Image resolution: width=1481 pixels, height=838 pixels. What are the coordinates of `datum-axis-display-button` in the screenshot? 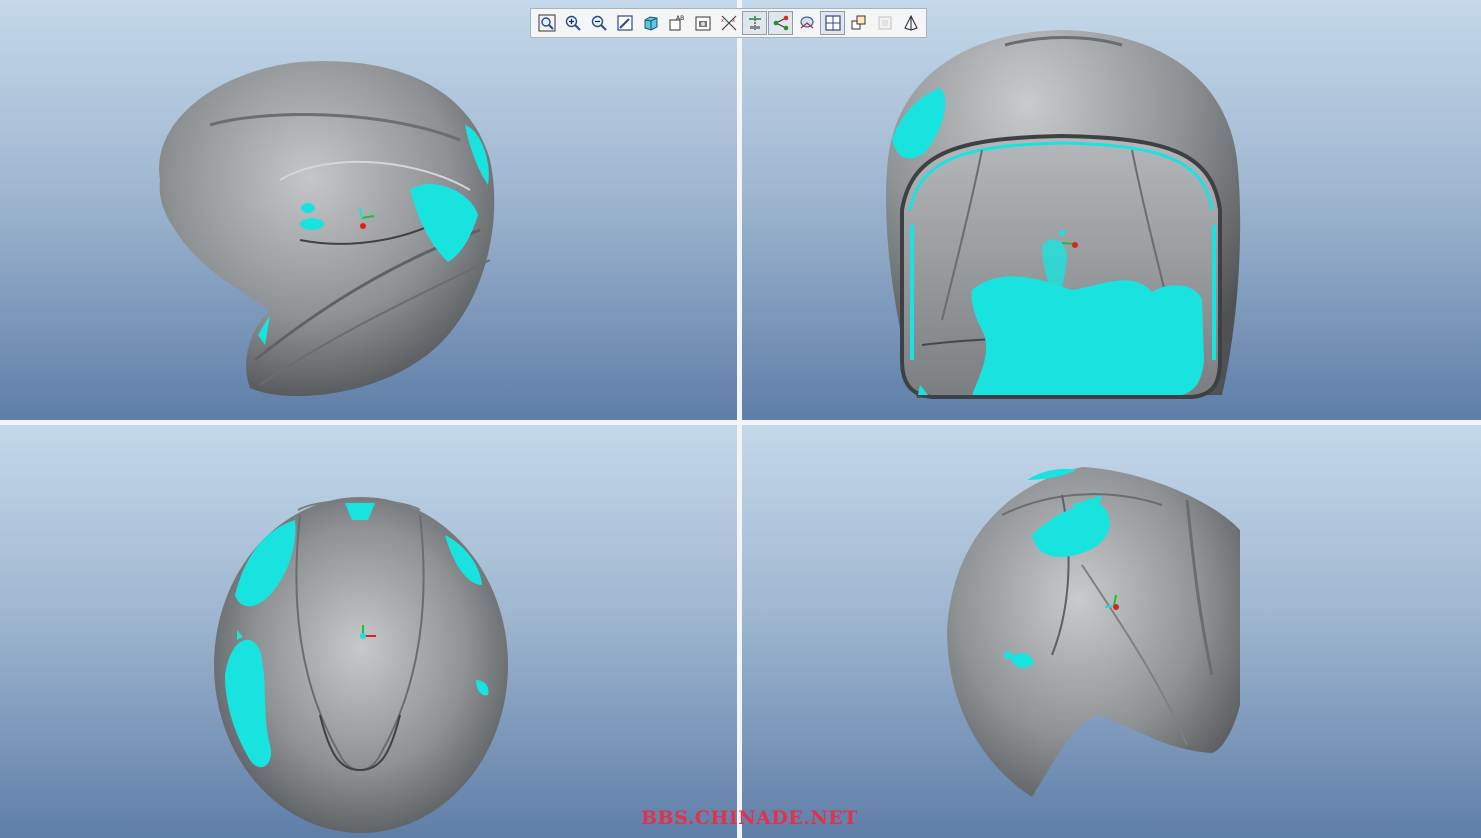 It's located at (754, 23).